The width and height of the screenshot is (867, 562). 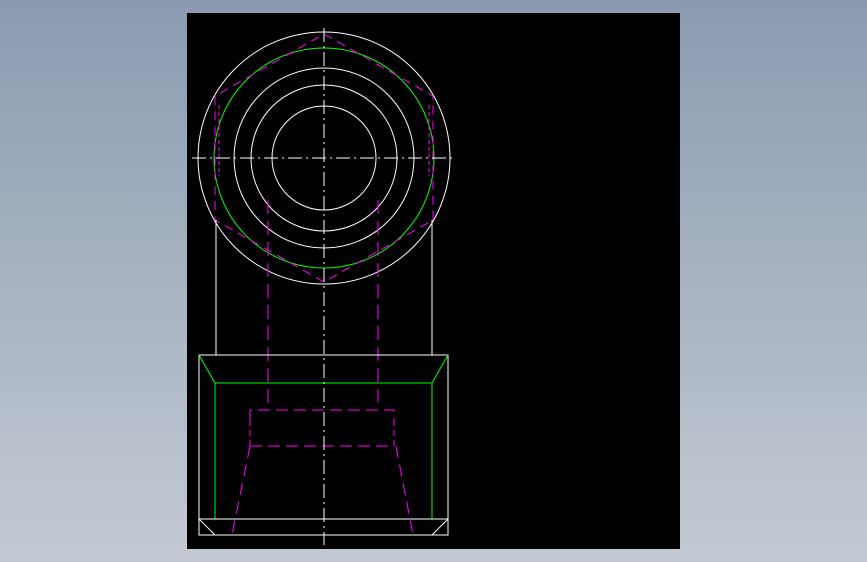 I want to click on chamfer-top-left, so click(x=207, y=369).